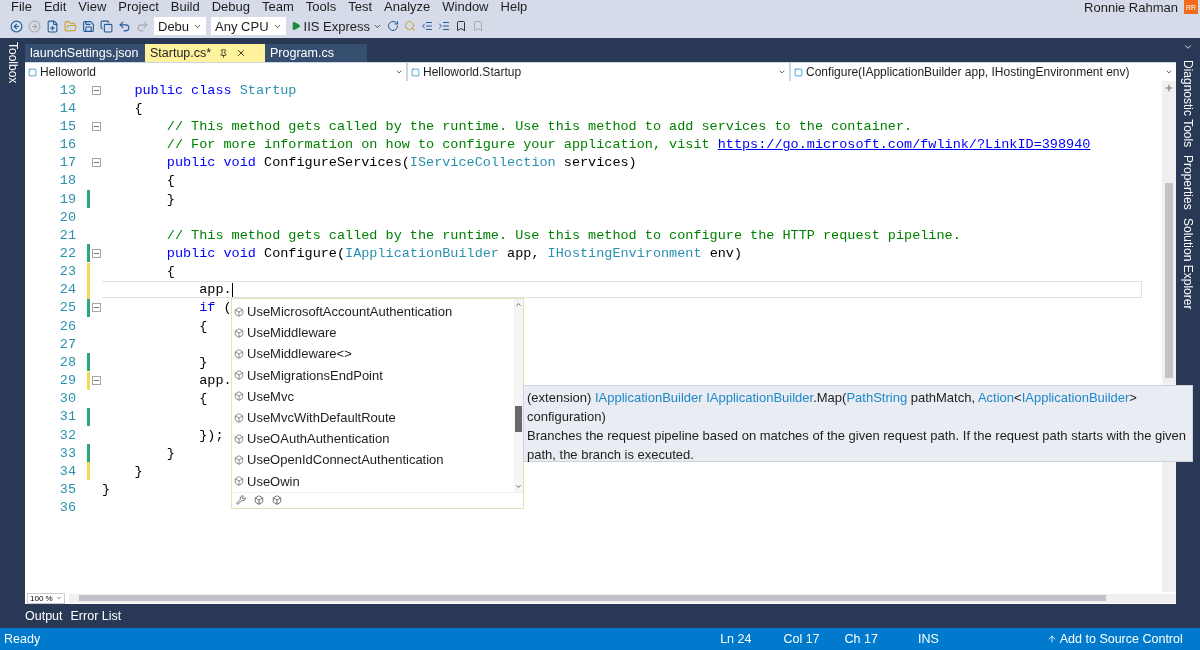 This screenshot has width=1200, height=650. Describe the element at coordinates (1188, 104) in the screenshot. I see `panel-tab: Diagnostic Tools` at that location.